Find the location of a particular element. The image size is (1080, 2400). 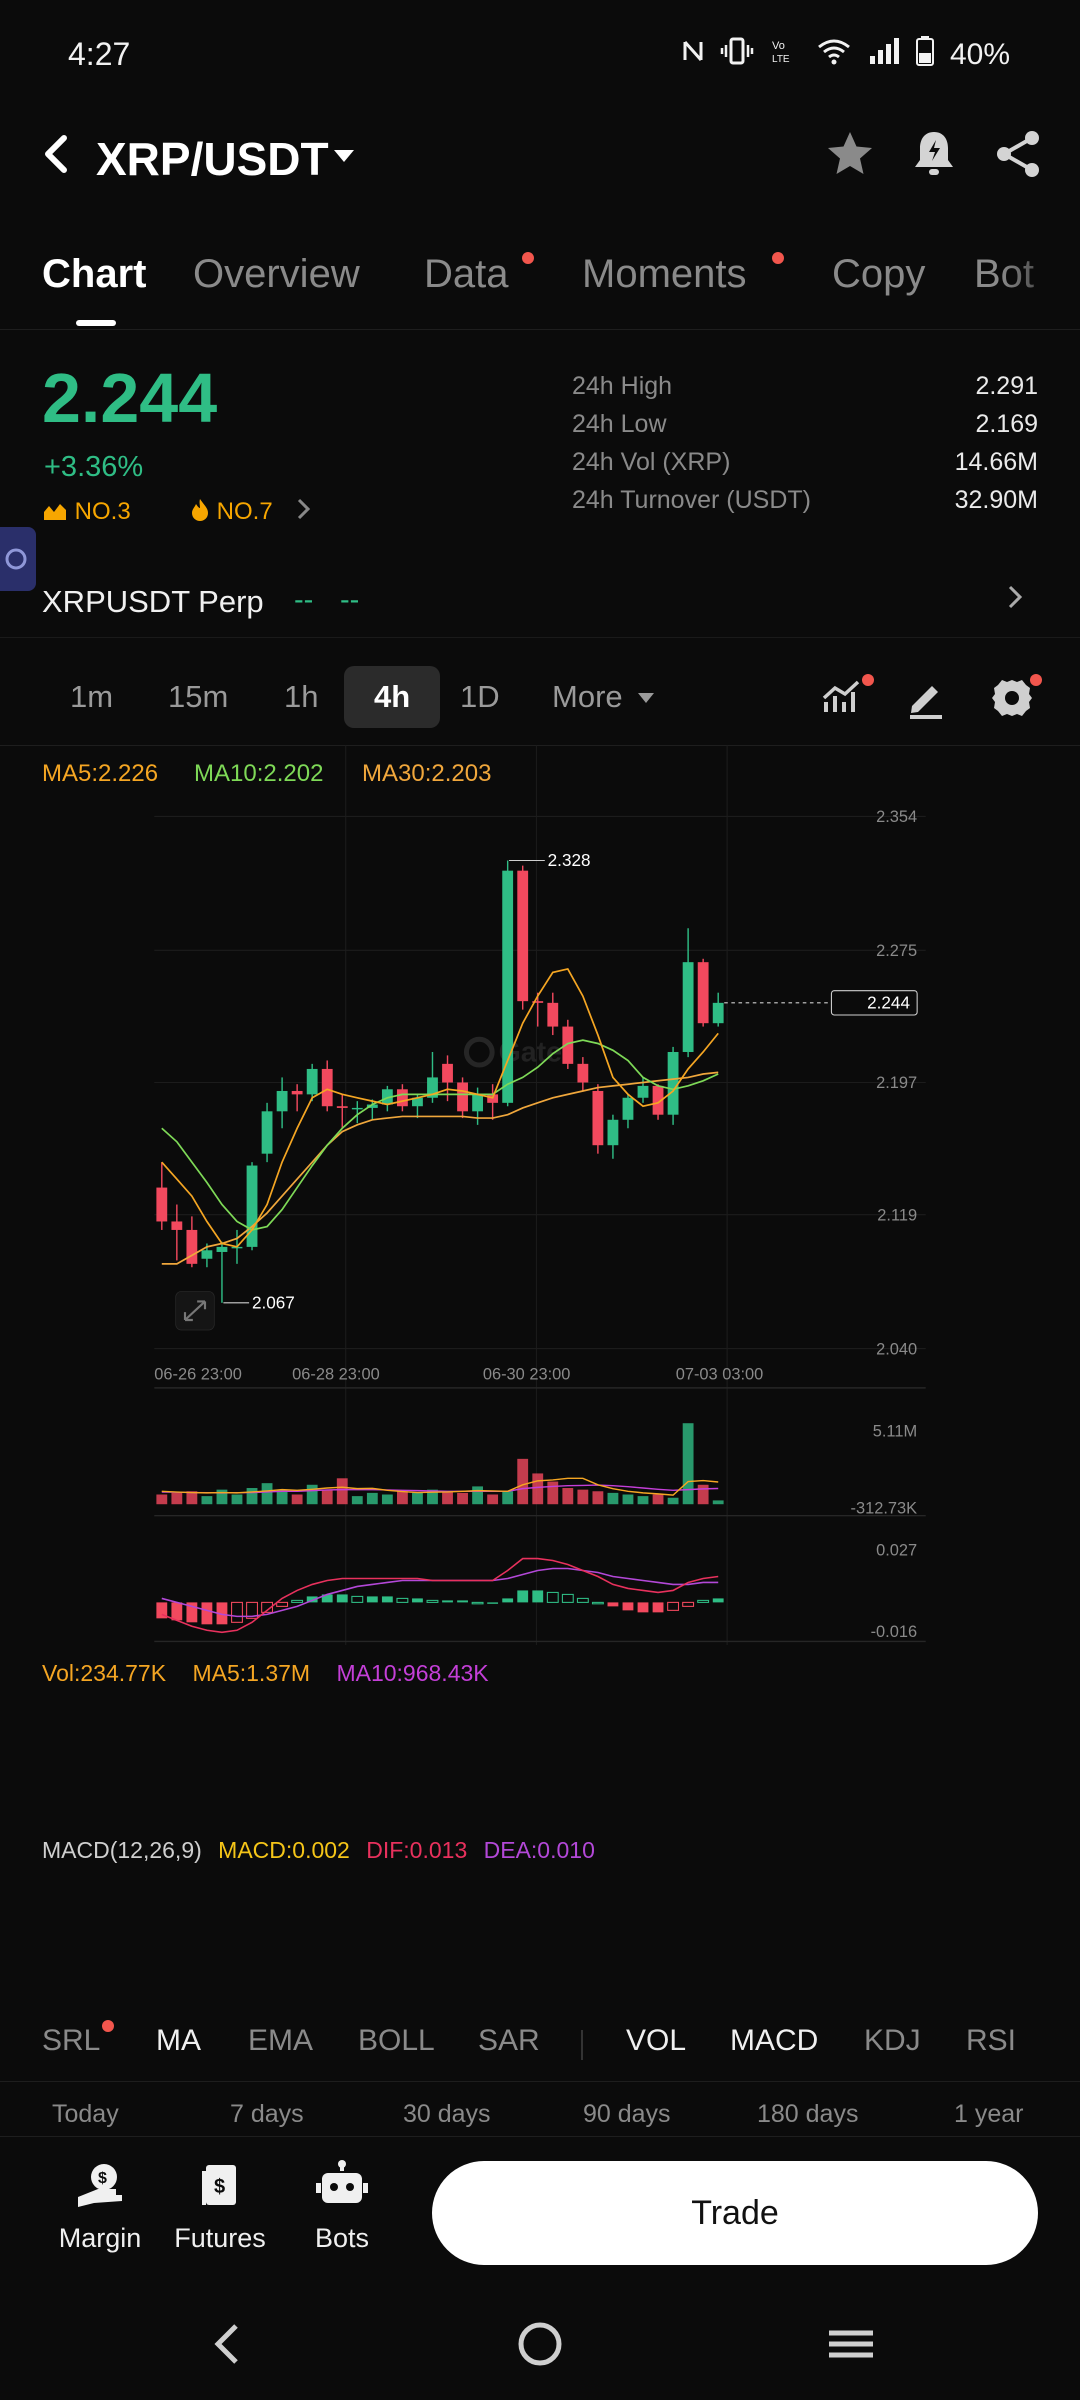

volume-axis: 5.11M -312.73K is located at coordinates (884, 1469).